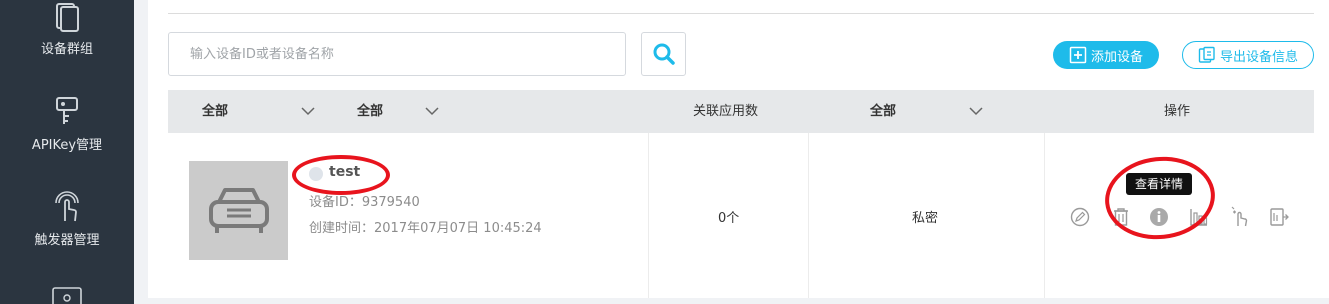 The width and height of the screenshot is (1329, 304). I want to click on column-actions: 操作, so click(1177, 111).